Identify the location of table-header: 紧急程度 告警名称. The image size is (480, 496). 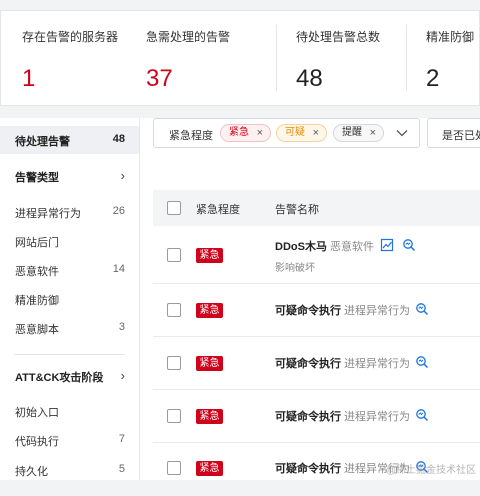
(316, 208).